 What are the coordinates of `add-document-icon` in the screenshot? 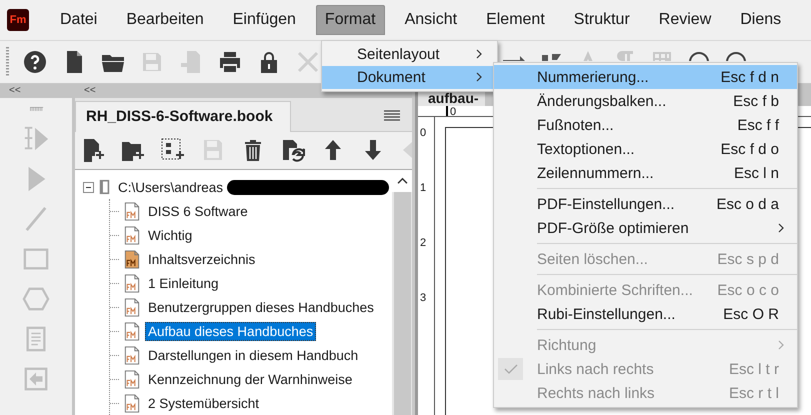 It's located at (93, 150).